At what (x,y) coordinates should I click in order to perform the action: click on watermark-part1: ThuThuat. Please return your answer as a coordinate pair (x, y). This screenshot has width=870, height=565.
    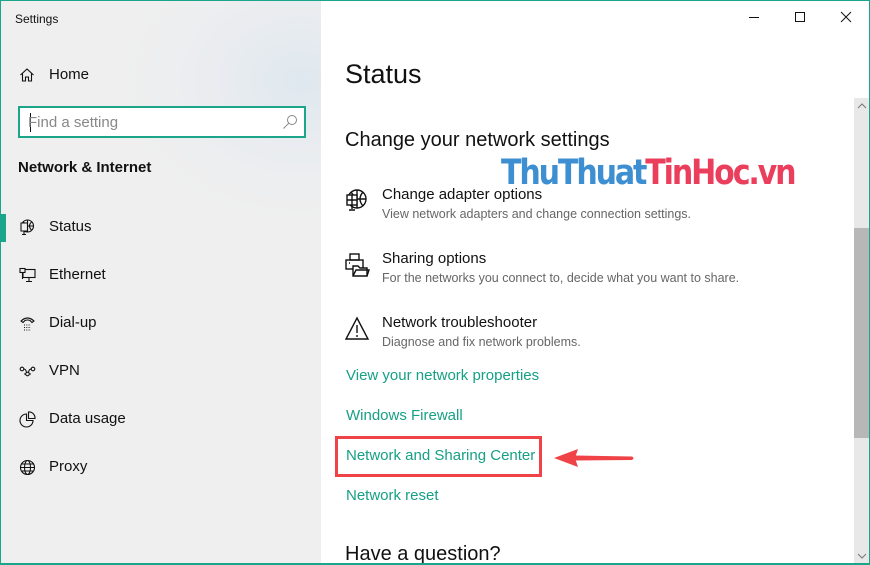
    Looking at the image, I should click on (574, 173).